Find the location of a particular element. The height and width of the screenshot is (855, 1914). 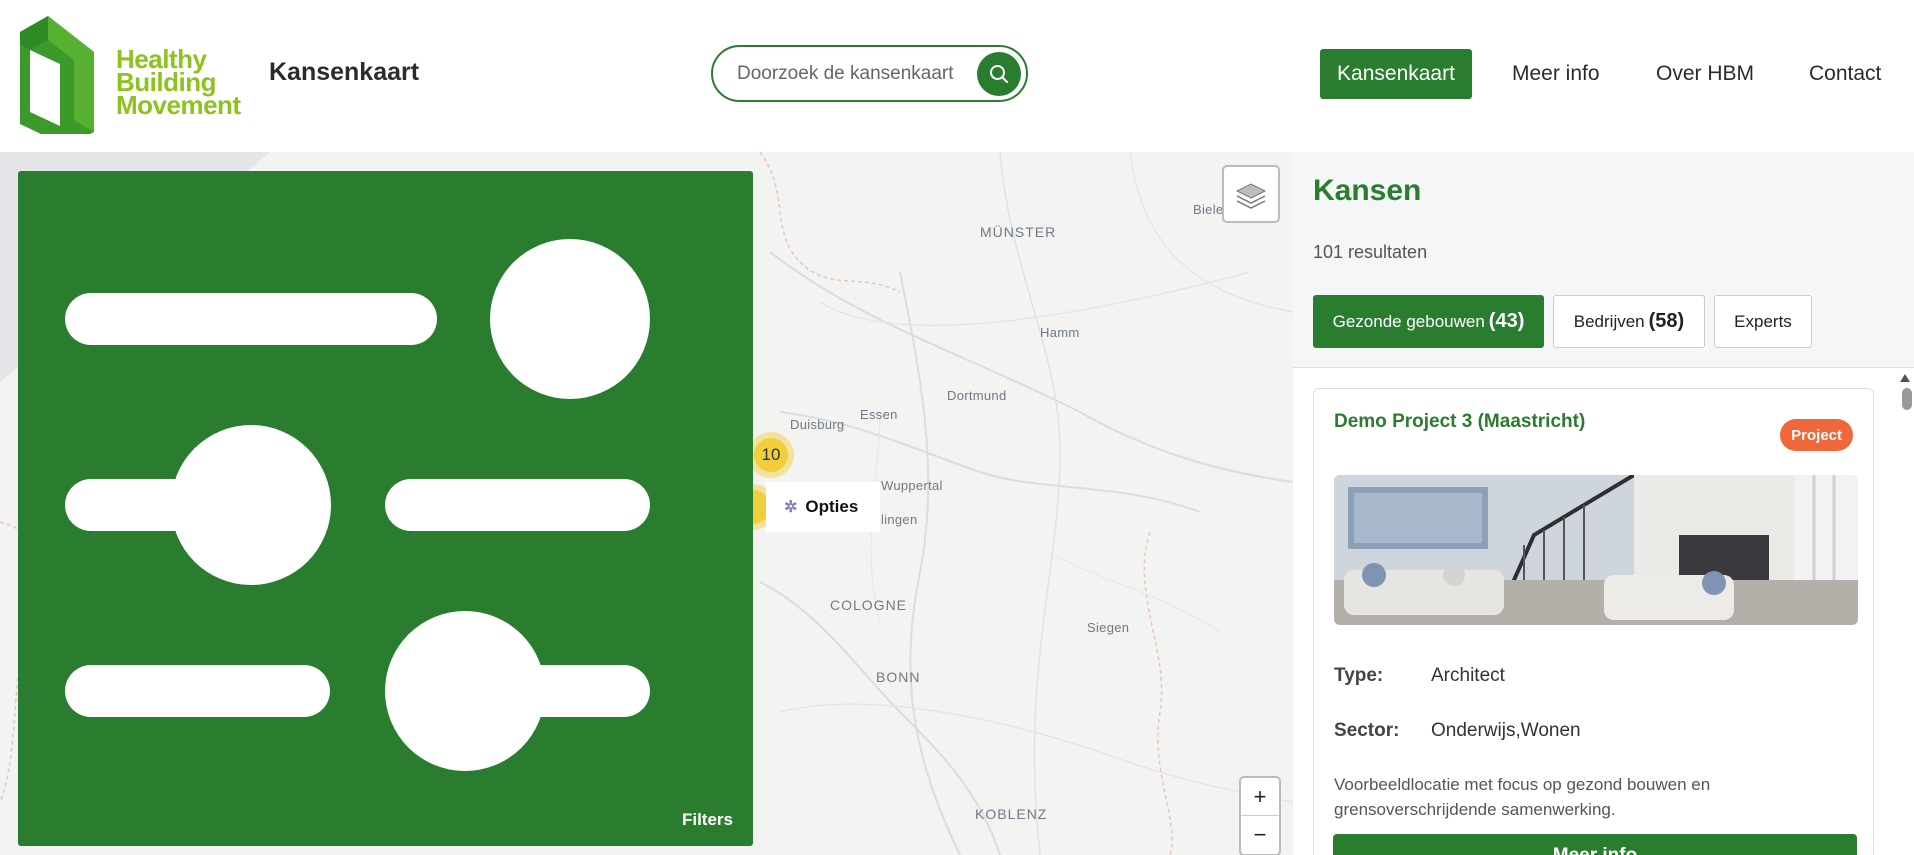

city-label: lingen is located at coordinates (899, 519).